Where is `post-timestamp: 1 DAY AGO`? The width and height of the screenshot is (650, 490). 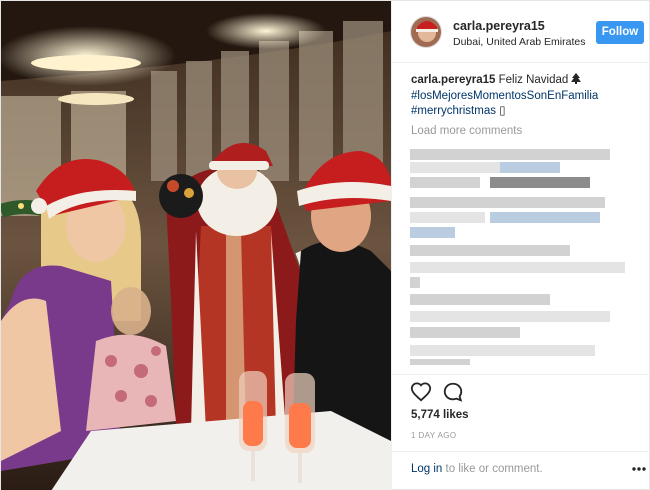 post-timestamp: 1 DAY AGO is located at coordinates (434, 435).